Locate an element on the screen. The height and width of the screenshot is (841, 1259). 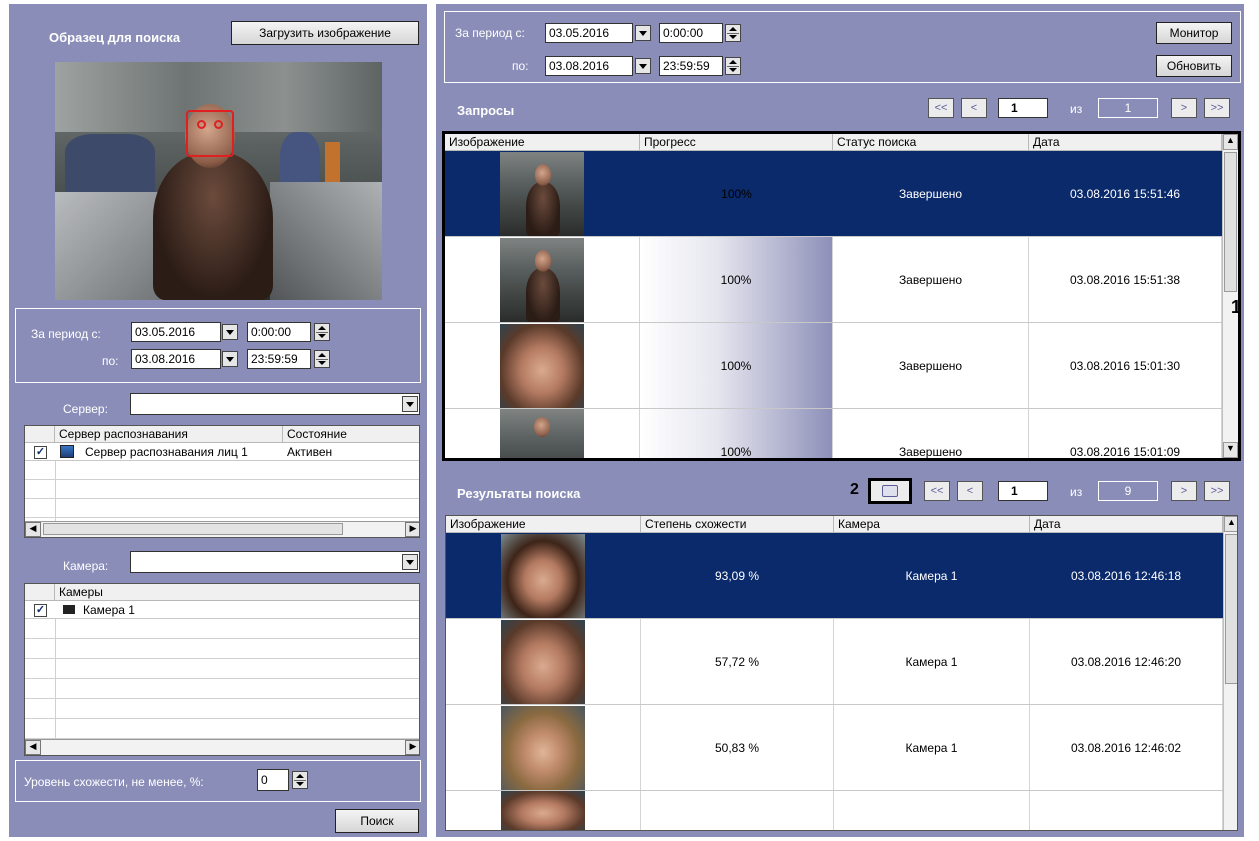
servers-row: ✓ Сервер распознавания лиц 1 Активен is located at coordinates (222, 452).